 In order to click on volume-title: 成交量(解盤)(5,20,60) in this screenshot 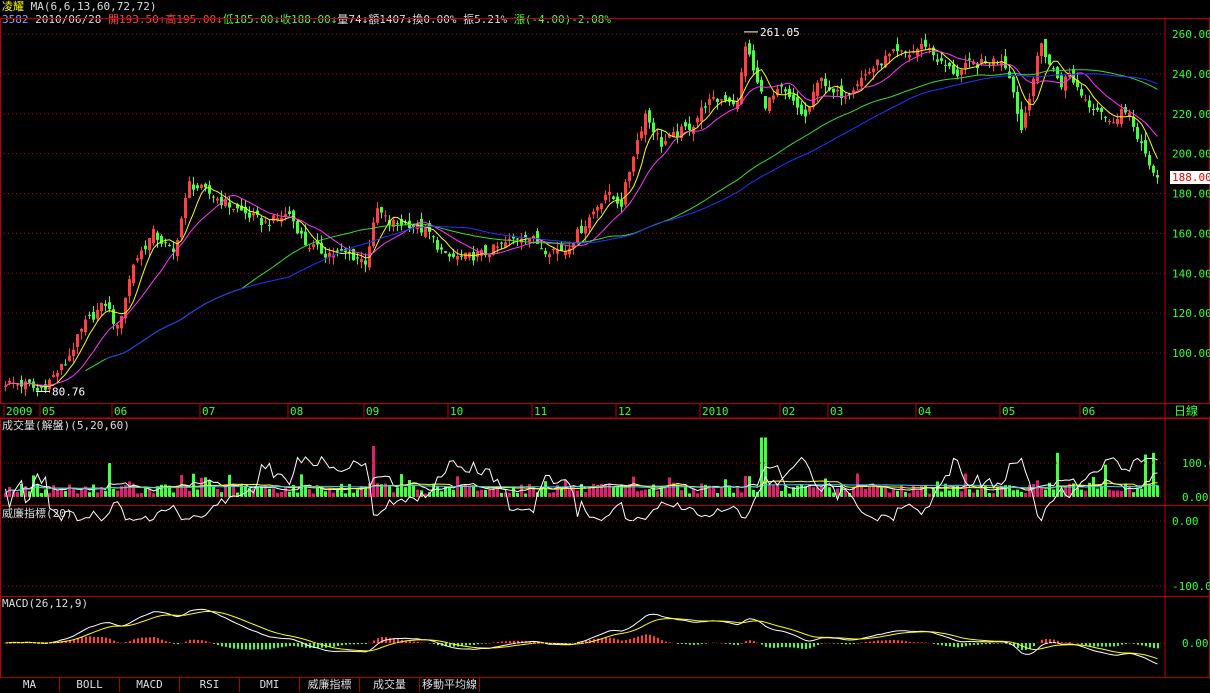, I will do `click(66, 425)`.